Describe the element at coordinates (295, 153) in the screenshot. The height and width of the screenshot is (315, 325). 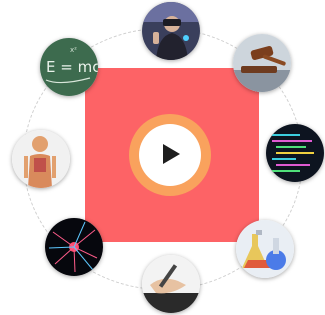
I see `topic-programming-thumbnail` at that location.